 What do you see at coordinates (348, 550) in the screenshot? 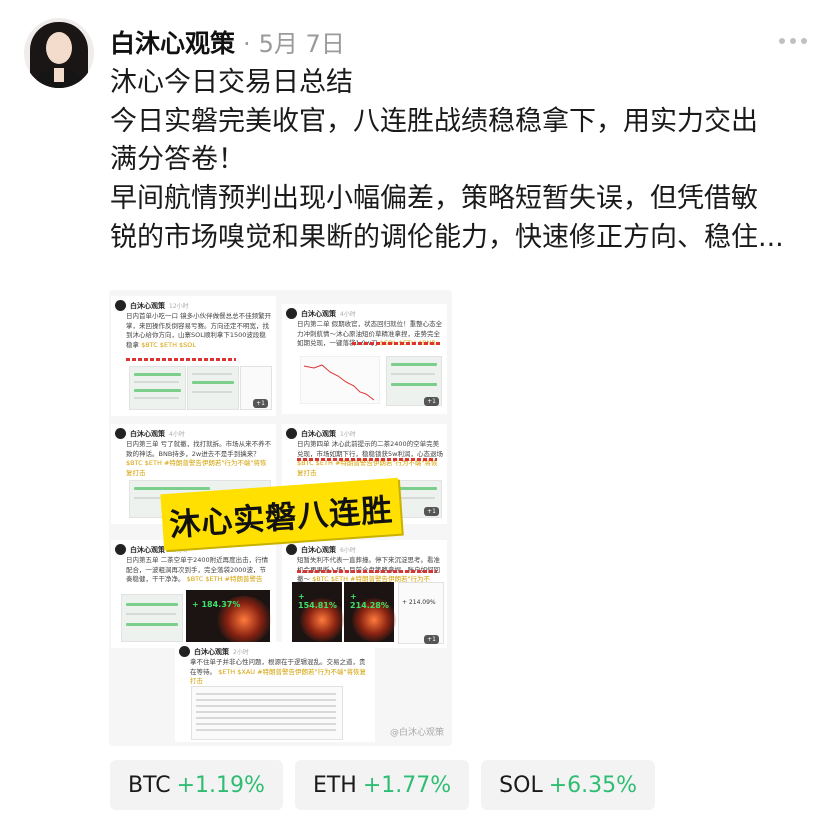
I see `card-time: 6小时` at bounding box center [348, 550].